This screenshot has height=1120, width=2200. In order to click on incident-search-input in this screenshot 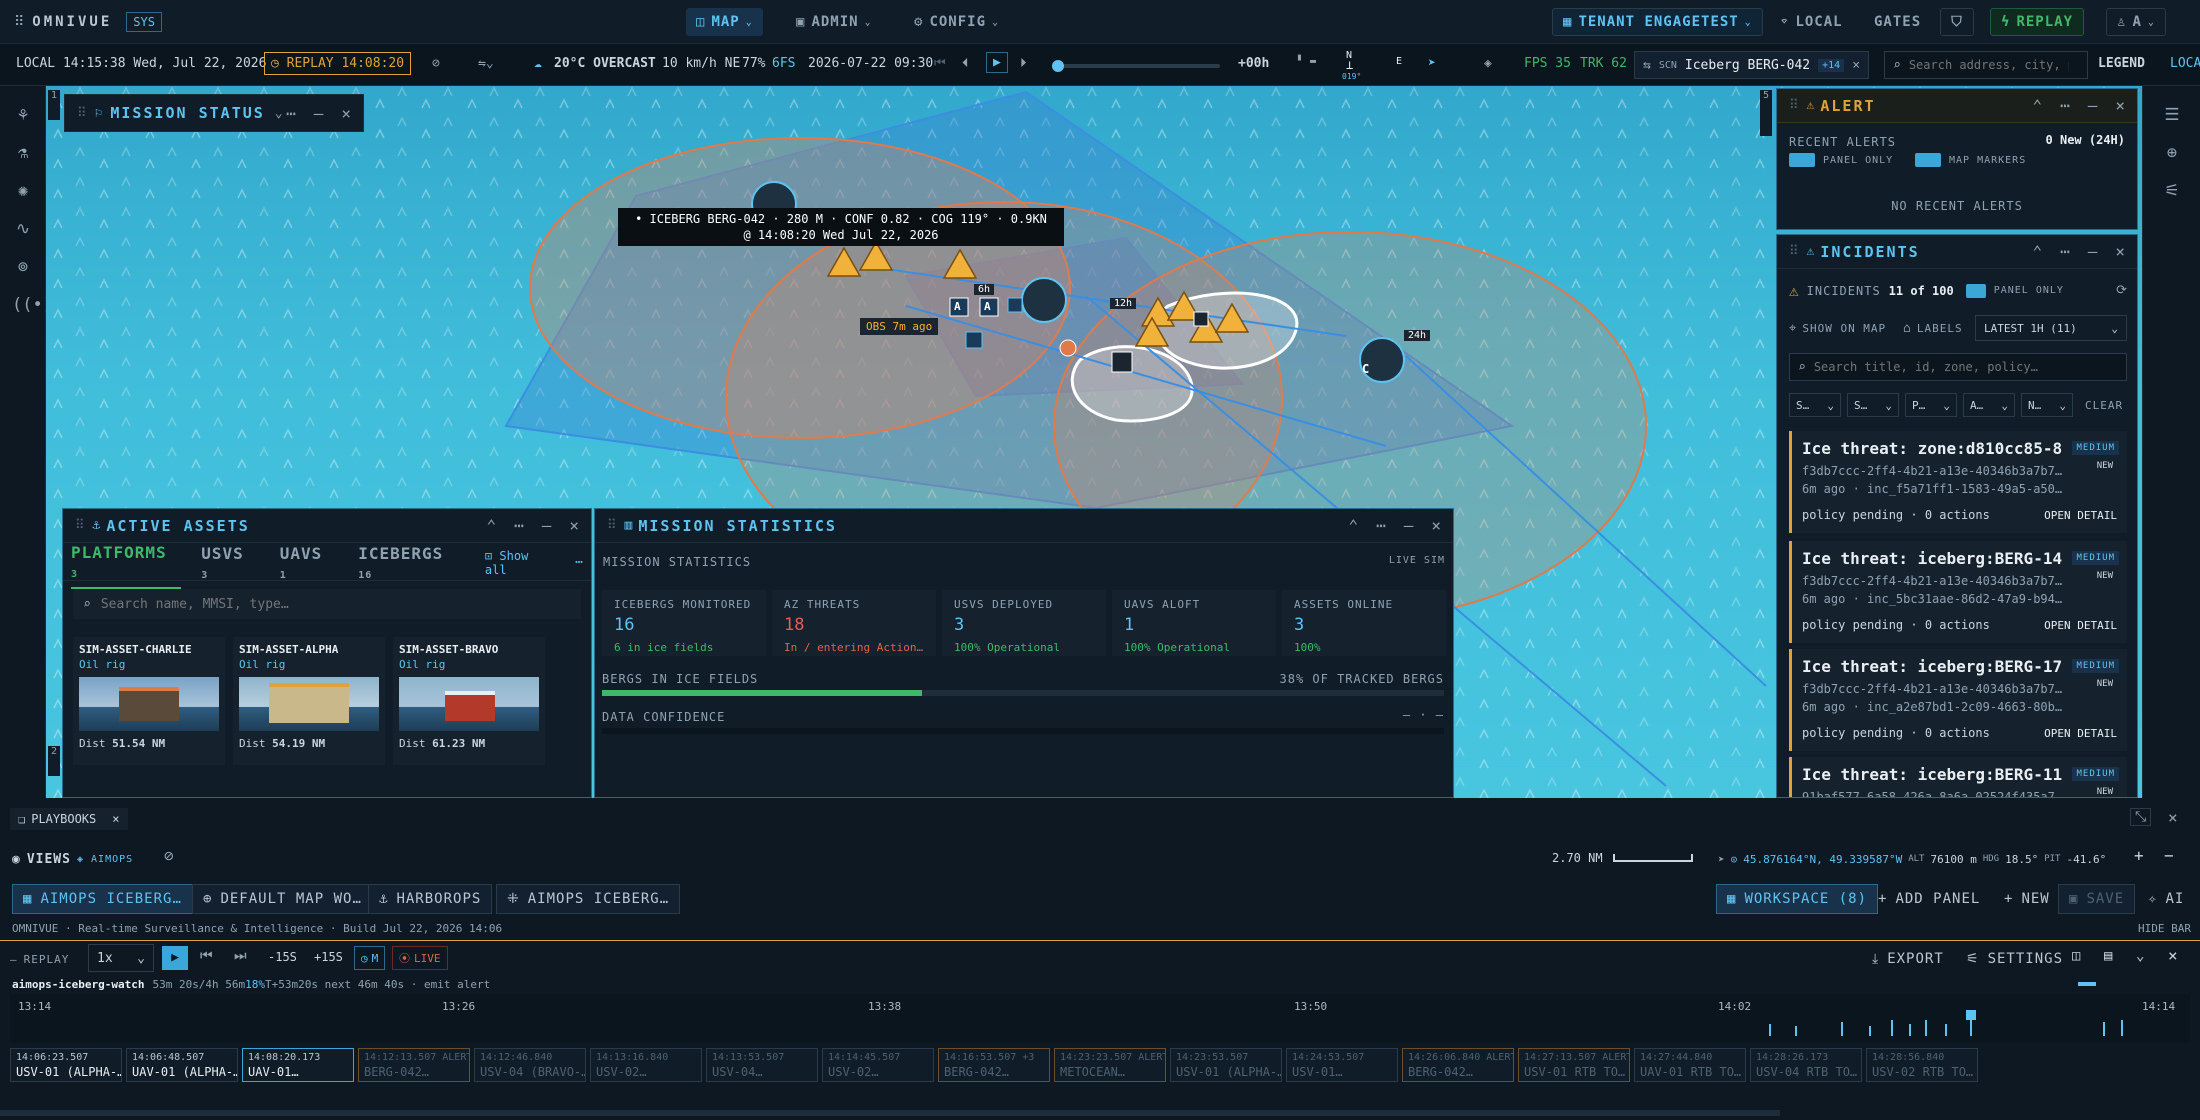, I will do `click(1958, 367)`.